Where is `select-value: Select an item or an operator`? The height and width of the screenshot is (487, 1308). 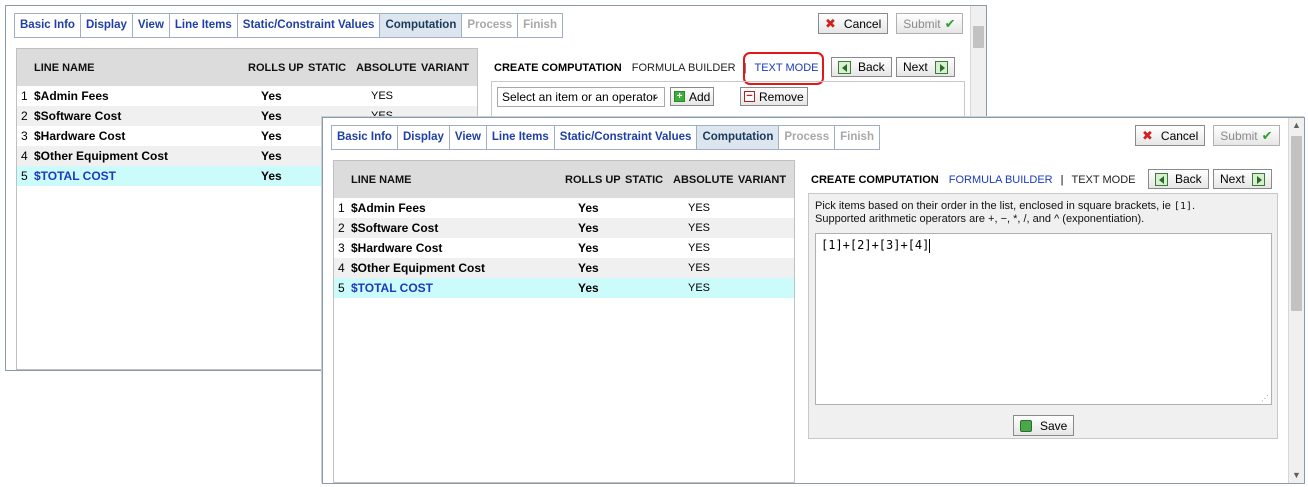 select-value: Select an item or an operator is located at coordinates (579, 97).